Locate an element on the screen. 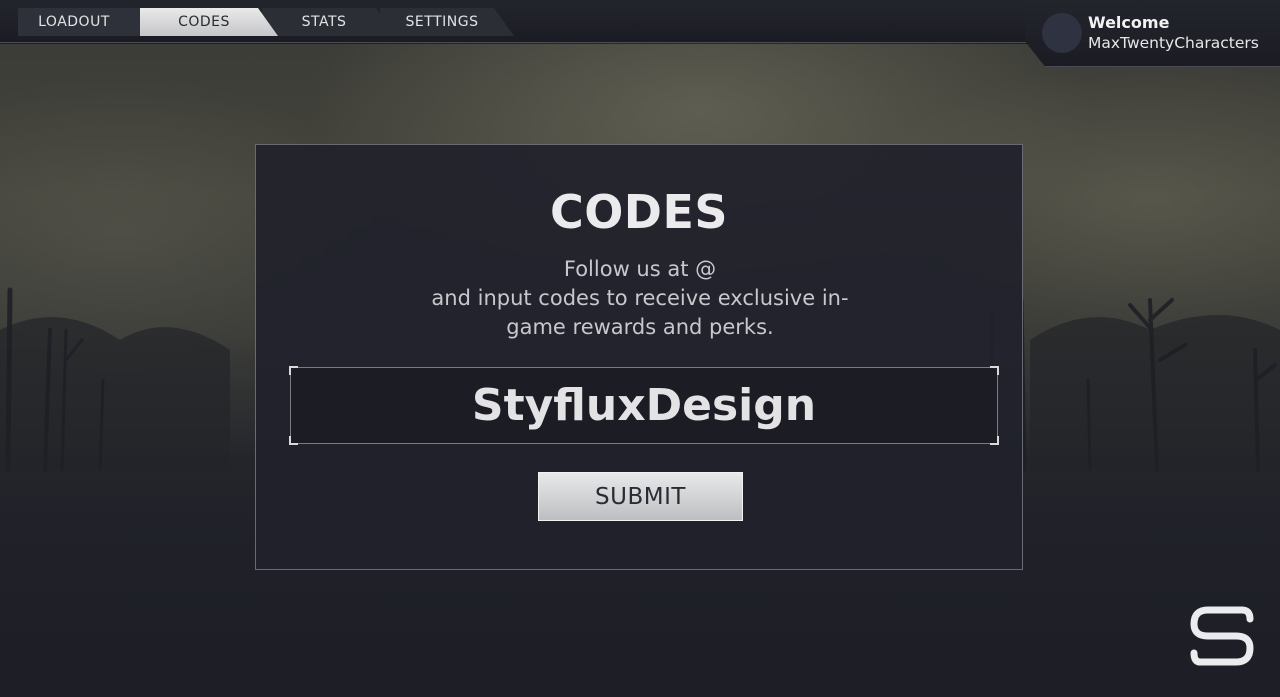 This screenshot has height=697, width=1280. tab-codes: CODES is located at coordinates (209, 22).